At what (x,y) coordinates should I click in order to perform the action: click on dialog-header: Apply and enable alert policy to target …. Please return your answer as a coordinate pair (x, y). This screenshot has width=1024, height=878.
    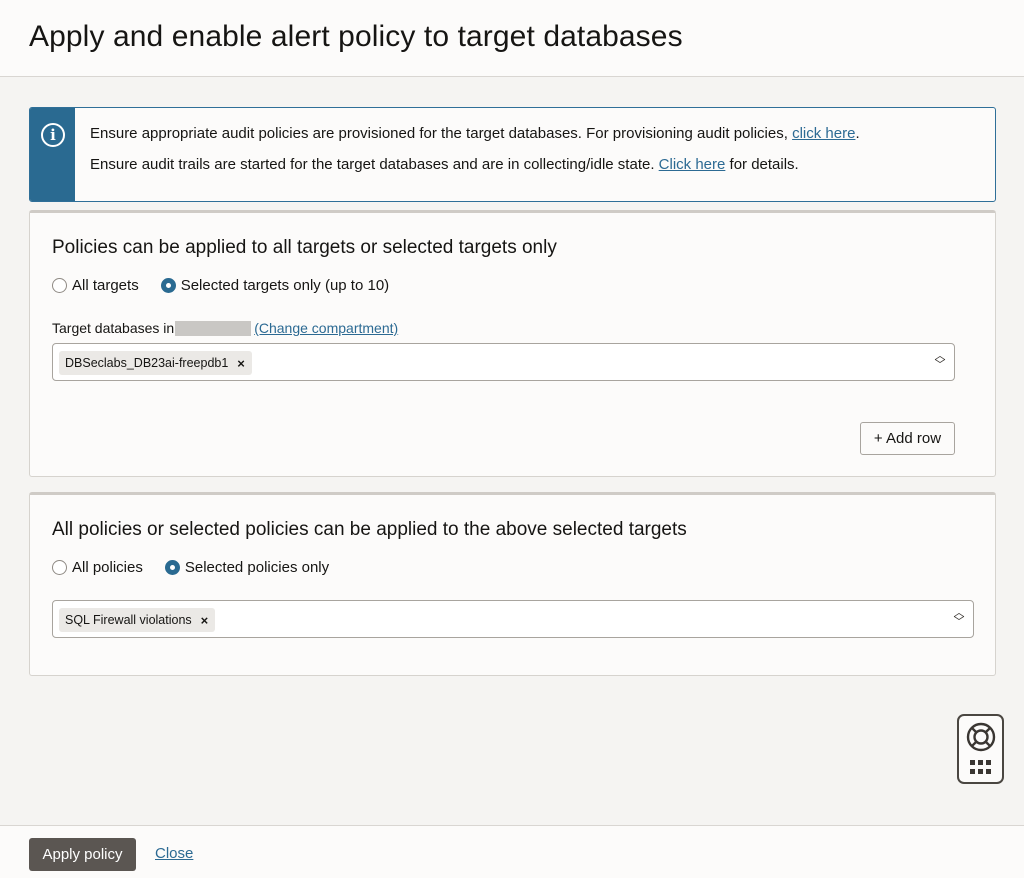
    Looking at the image, I should click on (512, 38).